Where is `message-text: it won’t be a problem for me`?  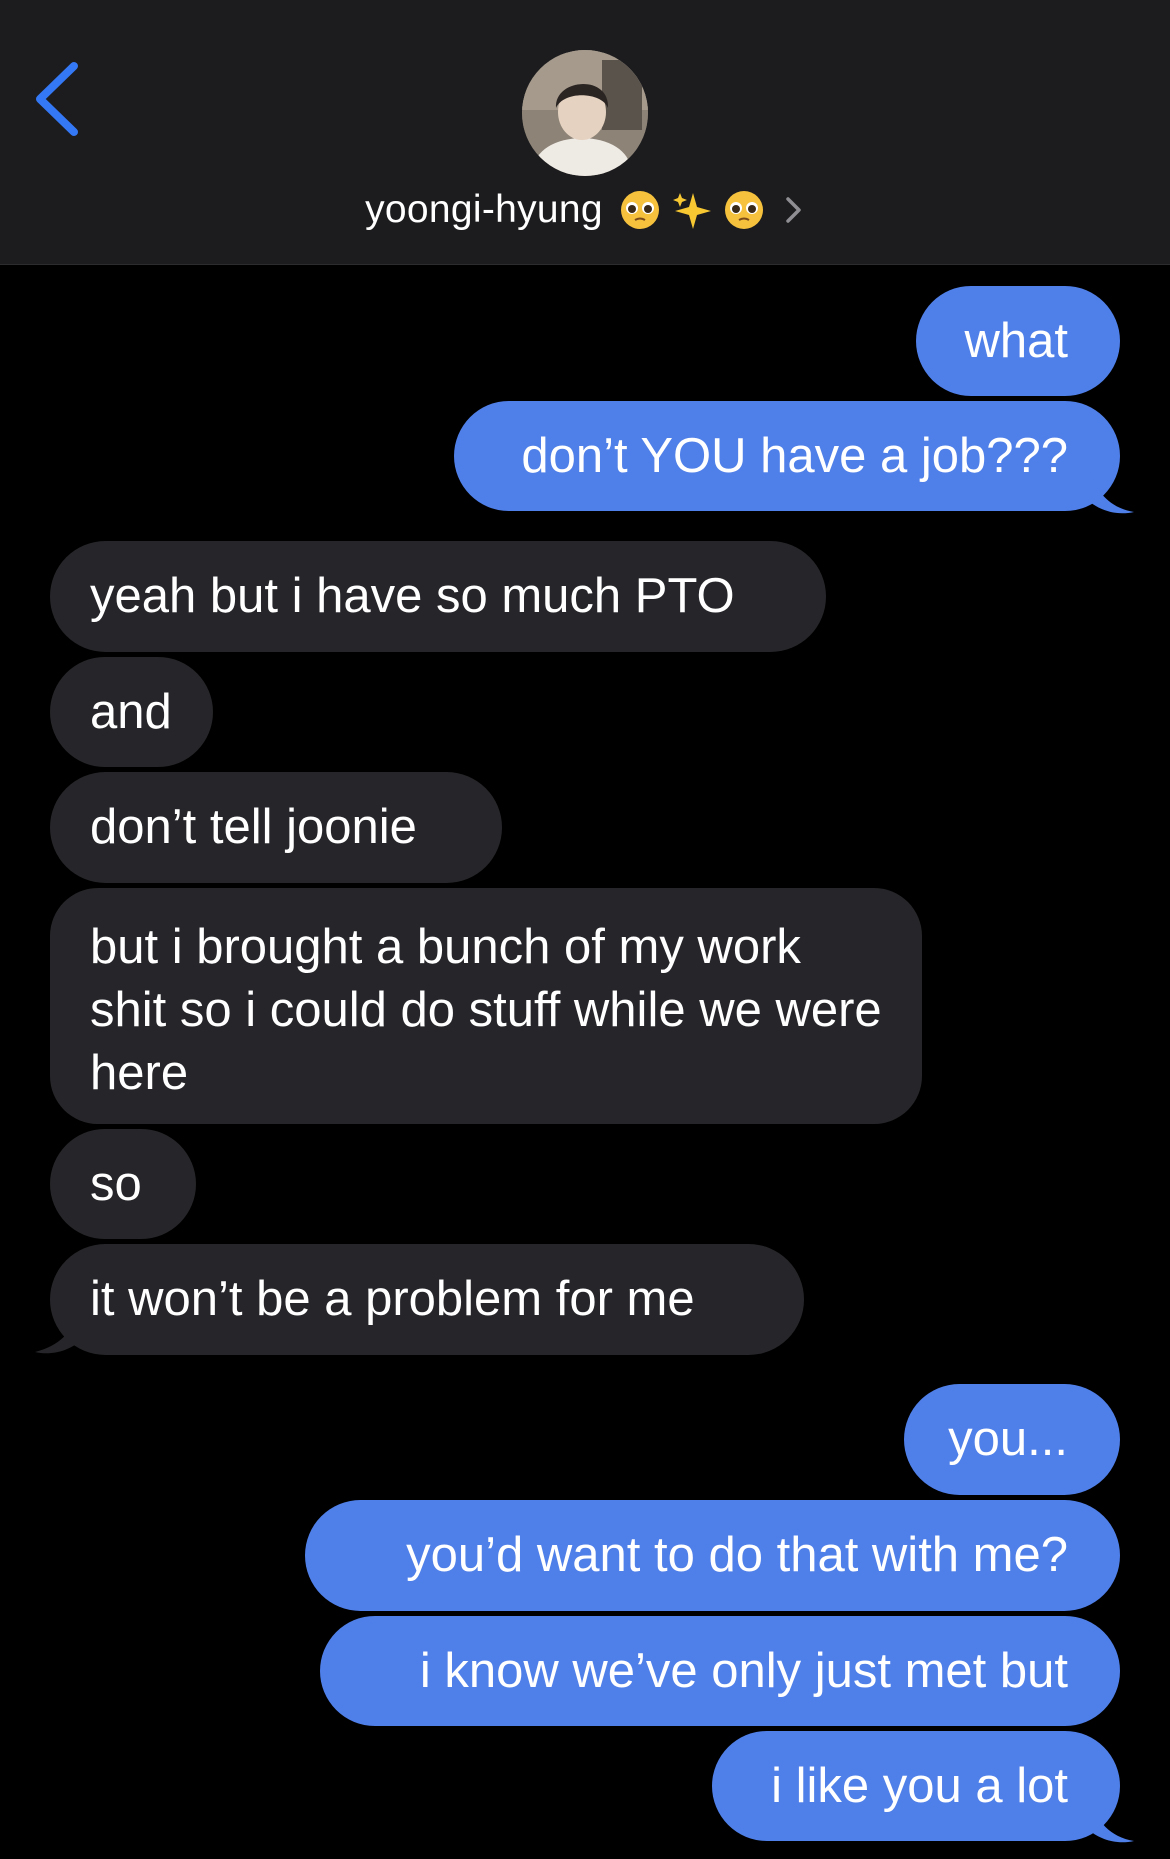 message-text: it won’t be a problem for me is located at coordinates (392, 1299).